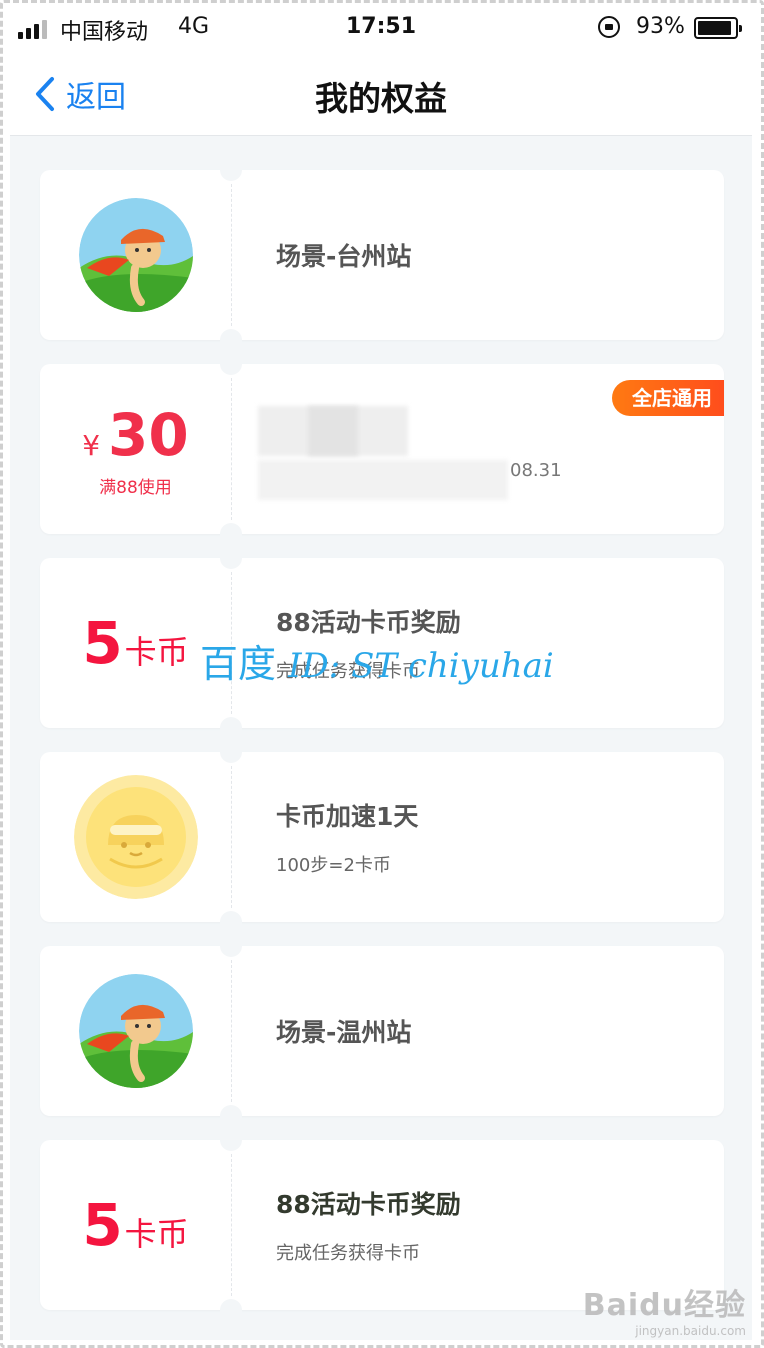 This screenshot has height=1348, width=764. I want to click on rotation-lock-icon, so click(609, 27).